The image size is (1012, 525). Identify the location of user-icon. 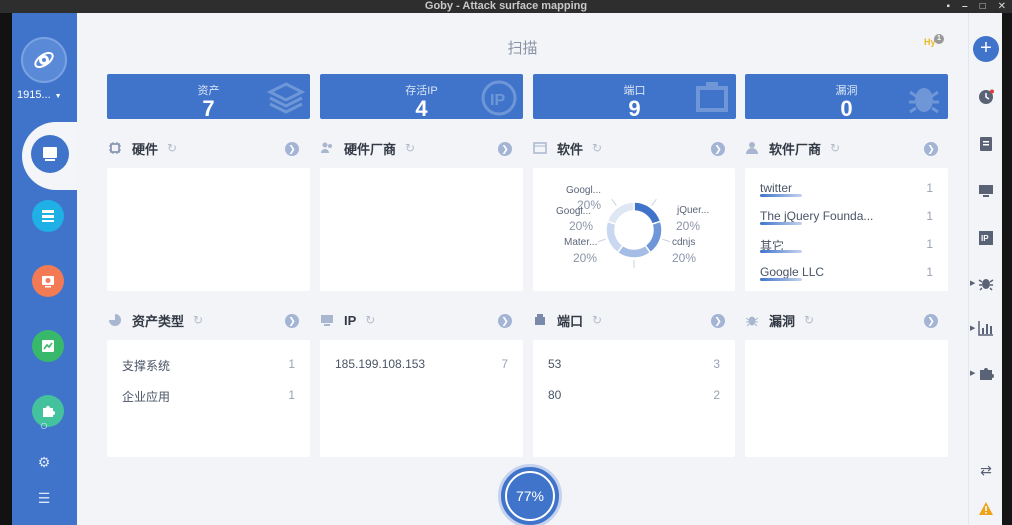
(752, 148).